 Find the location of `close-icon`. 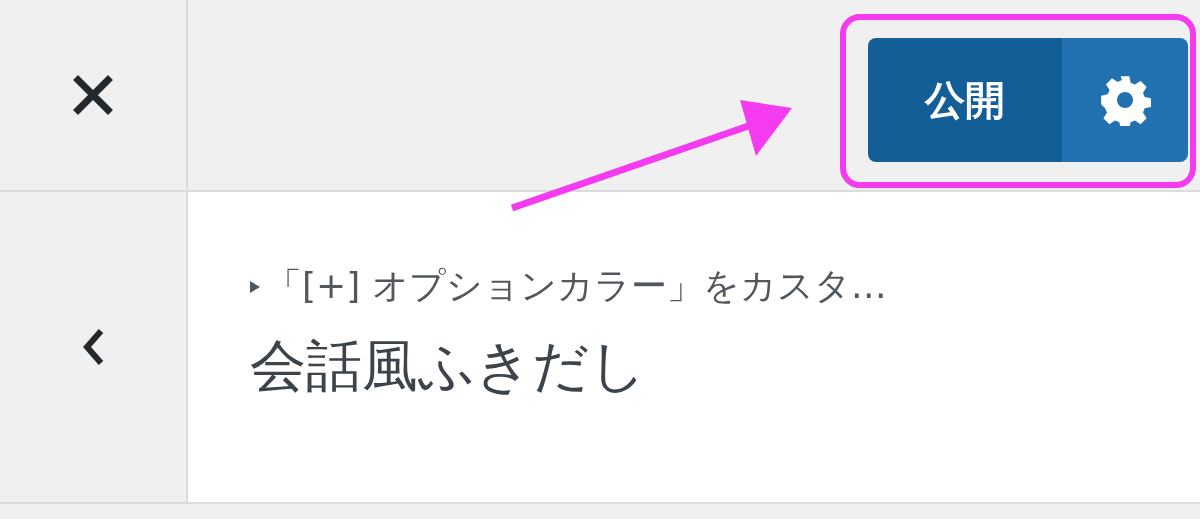

close-icon is located at coordinates (93, 95).